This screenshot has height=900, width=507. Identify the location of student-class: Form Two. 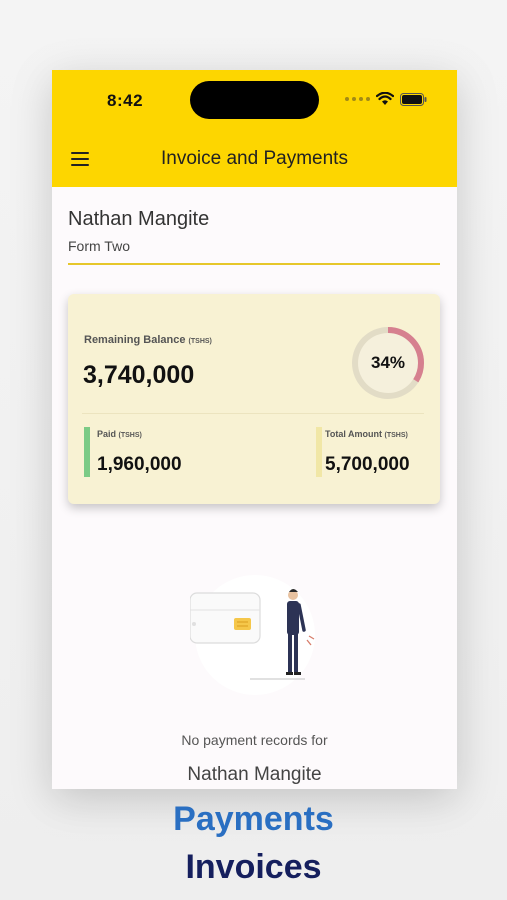
(99, 246).